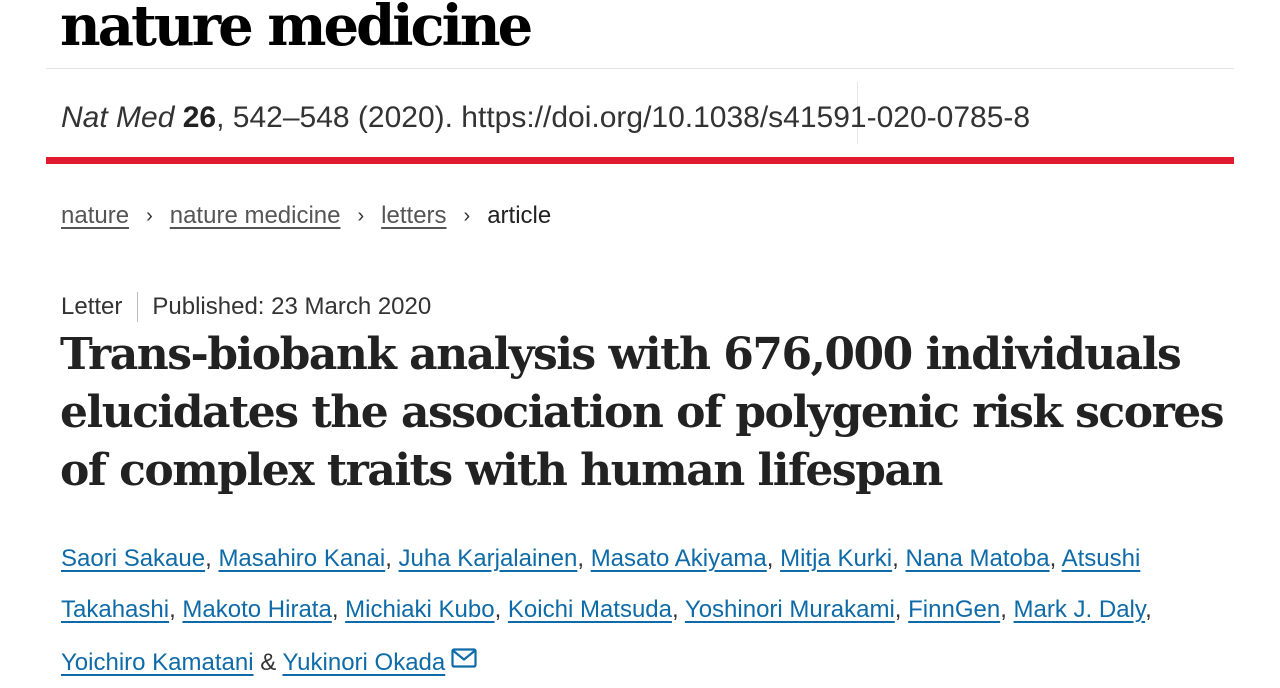 Image resolution: width=1280 pixels, height=688 pixels. What do you see at coordinates (640, 68) in the screenshot?
I see `header-divider` at bounding box center [640, 68].